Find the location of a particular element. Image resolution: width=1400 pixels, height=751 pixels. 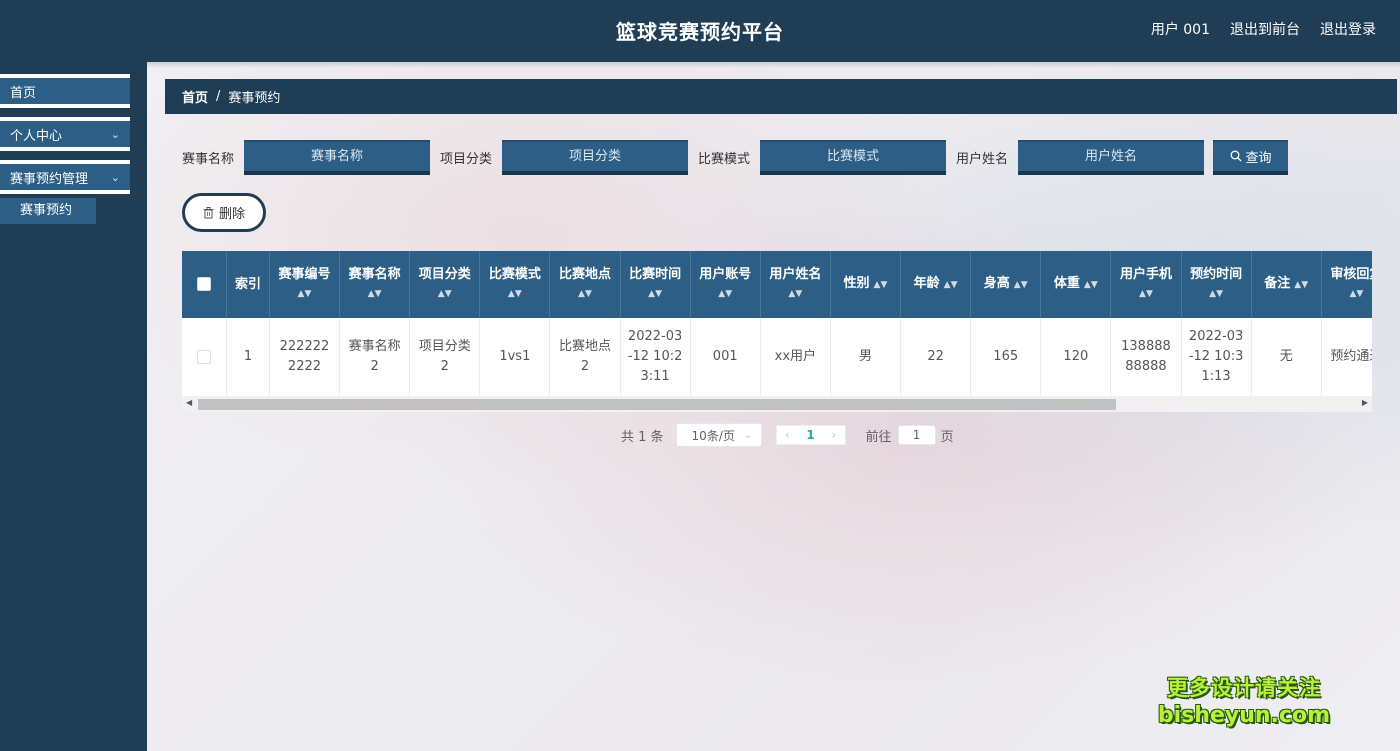

search-icon is located at coordinates (1236, 156).